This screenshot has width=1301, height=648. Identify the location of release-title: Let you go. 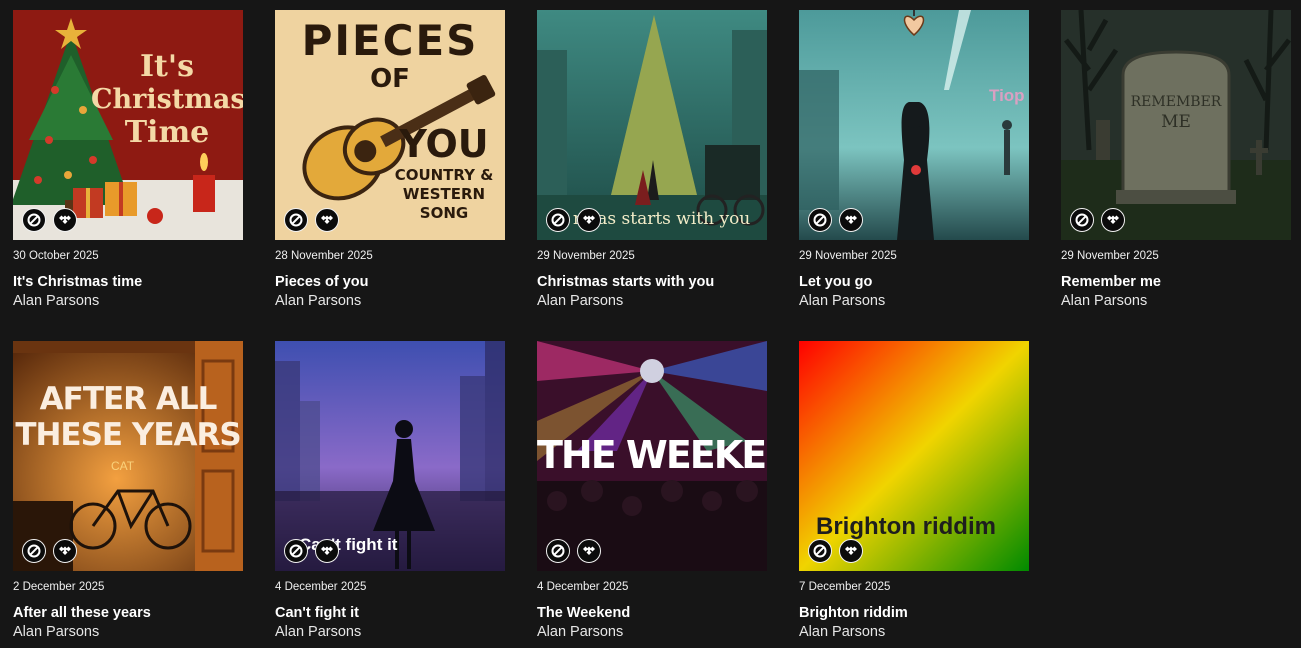
(914, 282).